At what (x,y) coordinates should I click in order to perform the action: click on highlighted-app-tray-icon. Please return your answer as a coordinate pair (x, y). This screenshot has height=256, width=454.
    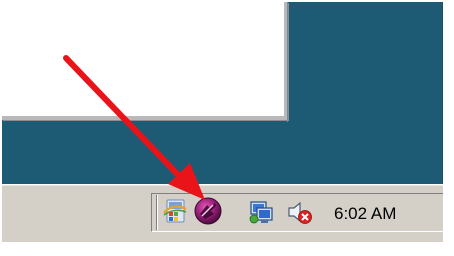
    Looking at the image, I should click on (208, 211).